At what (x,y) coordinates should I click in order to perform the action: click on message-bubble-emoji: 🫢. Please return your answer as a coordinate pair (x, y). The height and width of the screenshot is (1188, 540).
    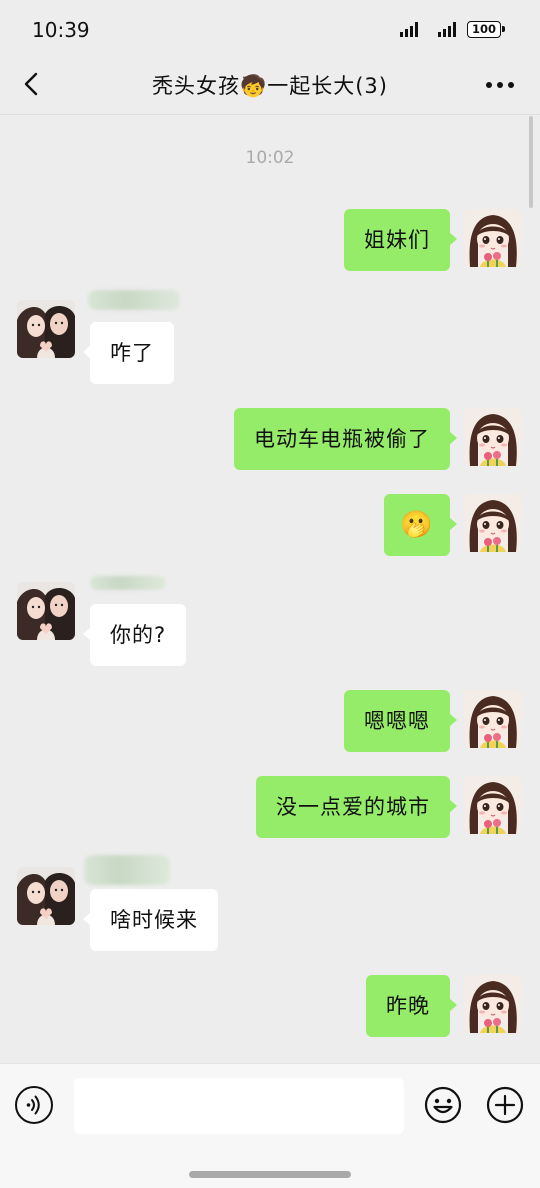
    Looking at the image, I should click on (420, 525).